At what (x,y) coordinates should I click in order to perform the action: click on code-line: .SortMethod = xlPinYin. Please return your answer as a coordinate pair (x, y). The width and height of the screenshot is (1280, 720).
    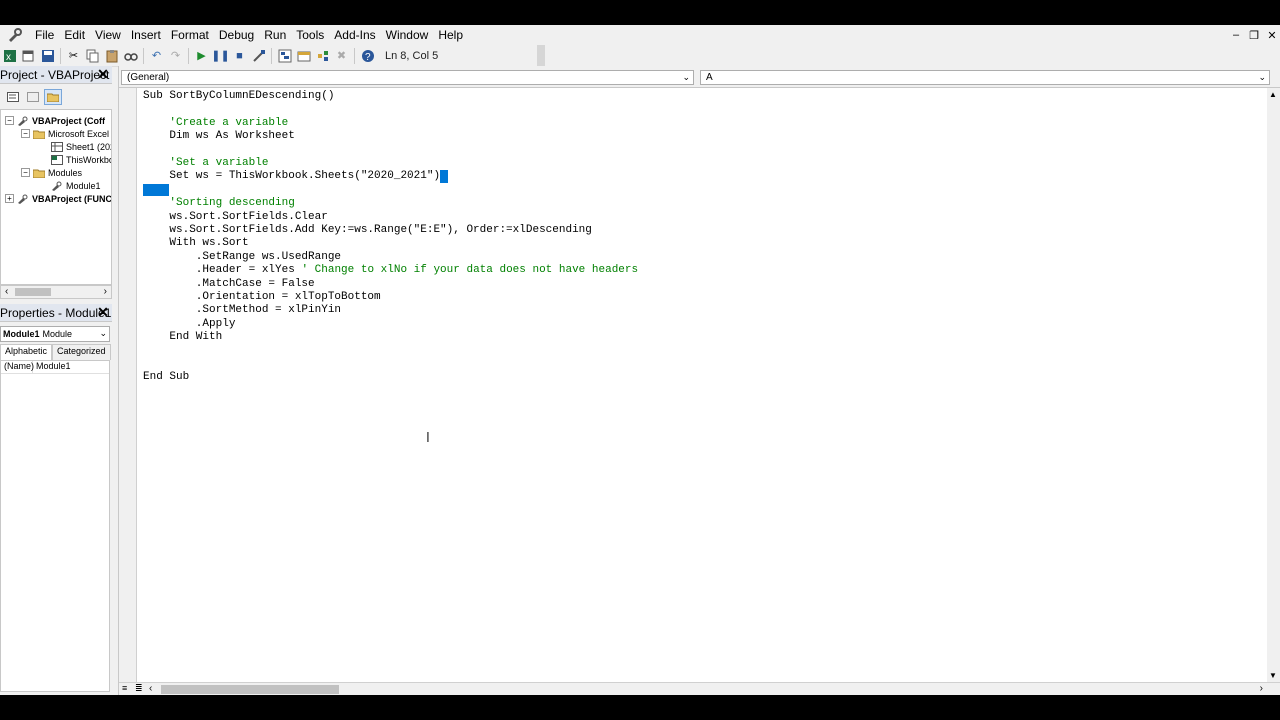
    Looking at the image, I should click on (242, 310).